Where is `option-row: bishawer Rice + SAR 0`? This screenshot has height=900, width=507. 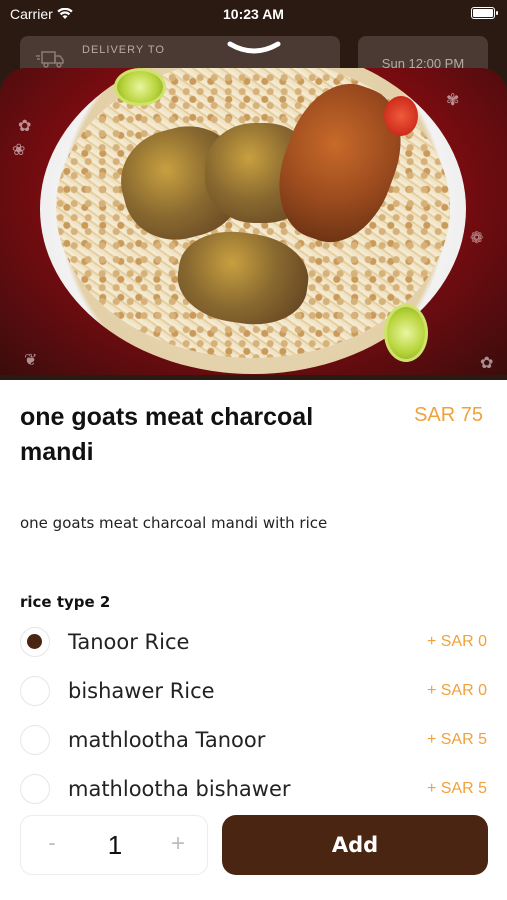 option-row: bishawer Rice + SAR 0 is located at coordinates (253, 691).